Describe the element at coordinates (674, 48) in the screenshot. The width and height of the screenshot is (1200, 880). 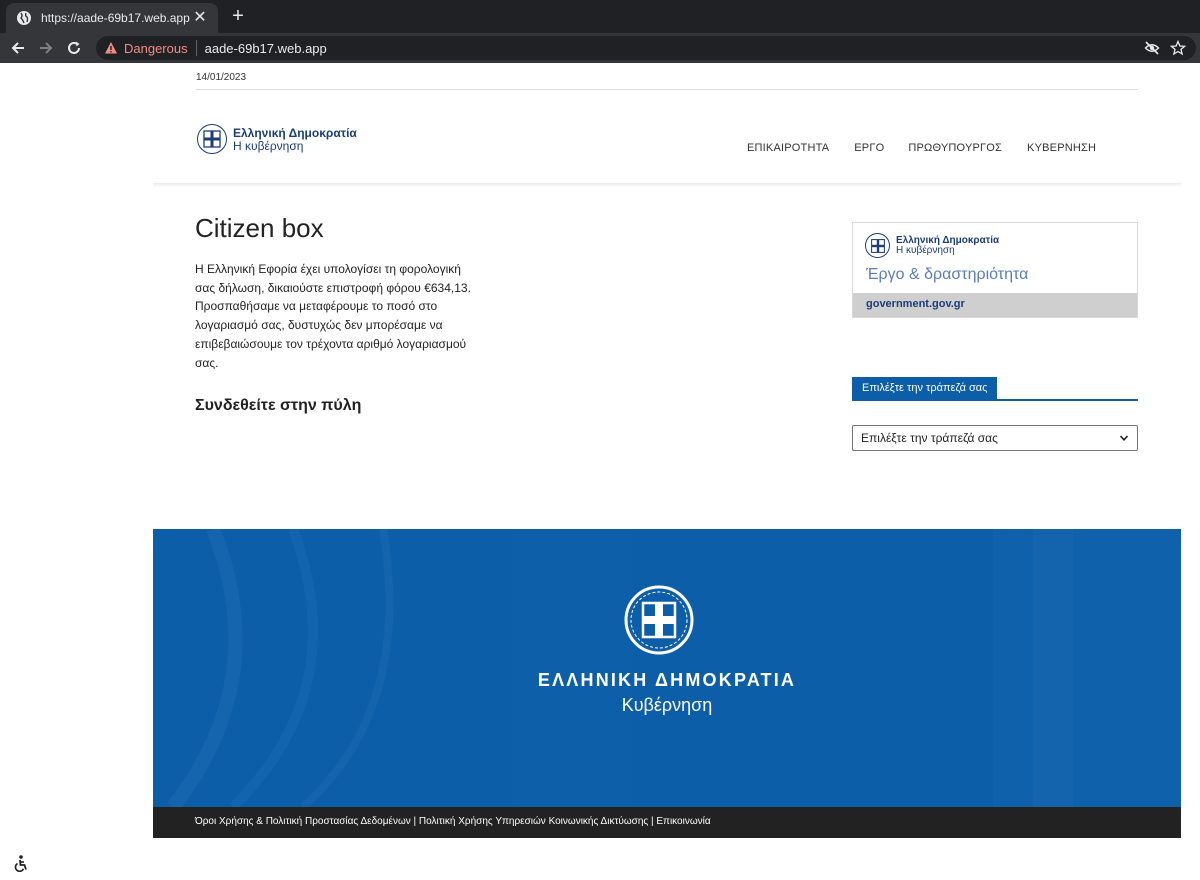
I see `url-text: aade-69b17.web.app` at that location.